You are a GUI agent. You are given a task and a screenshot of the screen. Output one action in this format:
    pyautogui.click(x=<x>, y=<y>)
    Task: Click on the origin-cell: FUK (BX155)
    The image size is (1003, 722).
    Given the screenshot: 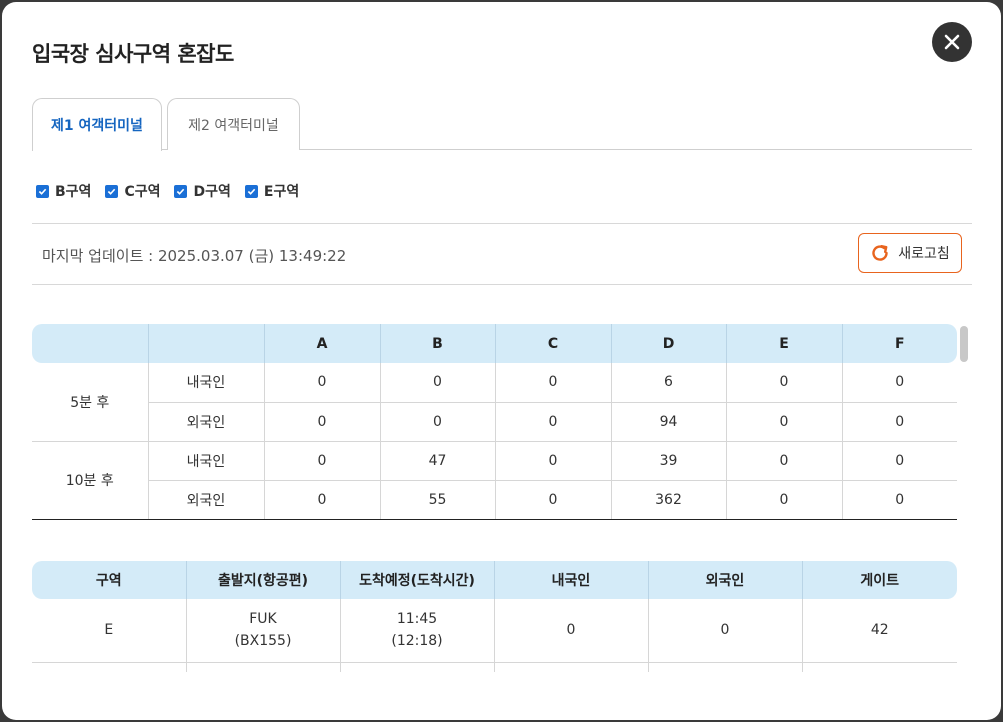 What is the action you would take?
    pyautogui.click(x=262, y=630)
    